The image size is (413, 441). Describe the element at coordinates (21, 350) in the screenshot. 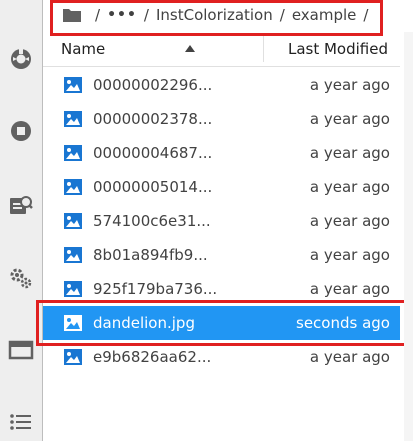

I see `tabs-icon` at that location.